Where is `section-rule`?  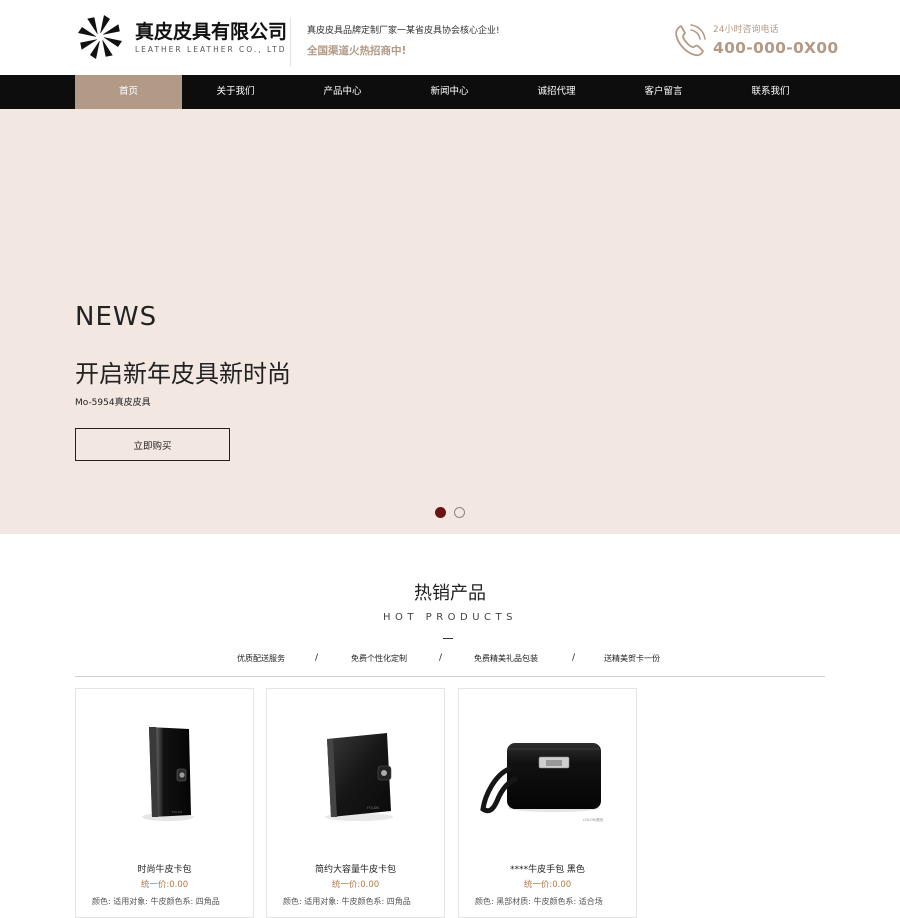
section-rule is located at coordinates (450, 676).